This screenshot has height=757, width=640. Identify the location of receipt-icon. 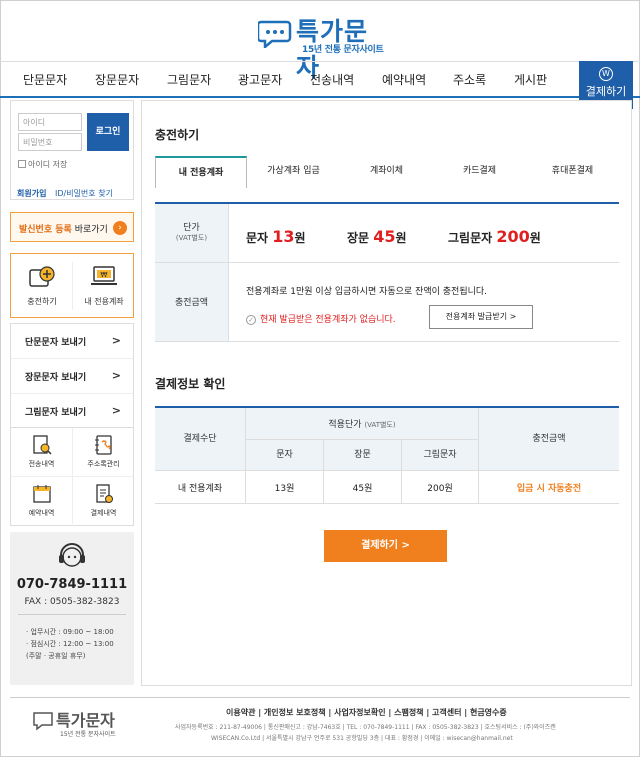
(104, 493).